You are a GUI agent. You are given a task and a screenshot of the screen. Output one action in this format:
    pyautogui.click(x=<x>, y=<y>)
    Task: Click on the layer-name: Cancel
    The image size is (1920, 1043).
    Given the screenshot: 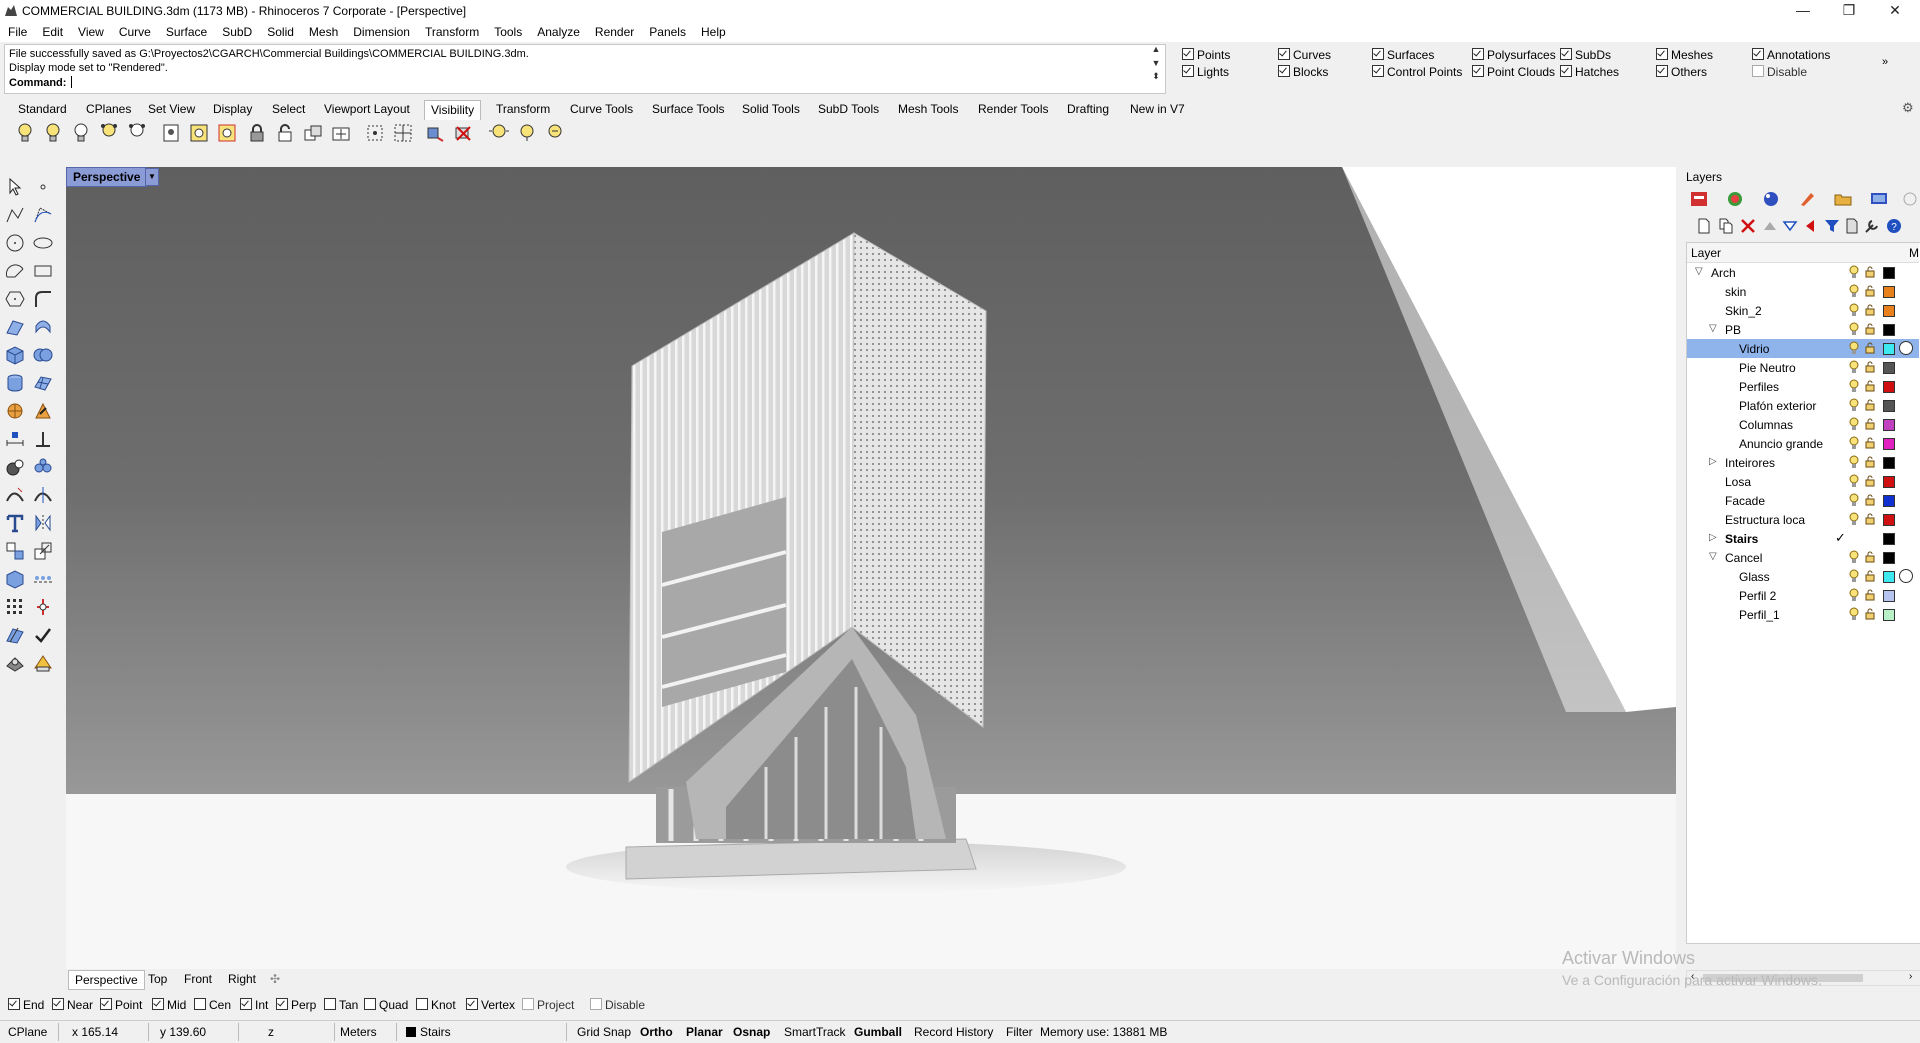 What is the action you would take?
    pyautogui.click(x=1743, y=558)
    